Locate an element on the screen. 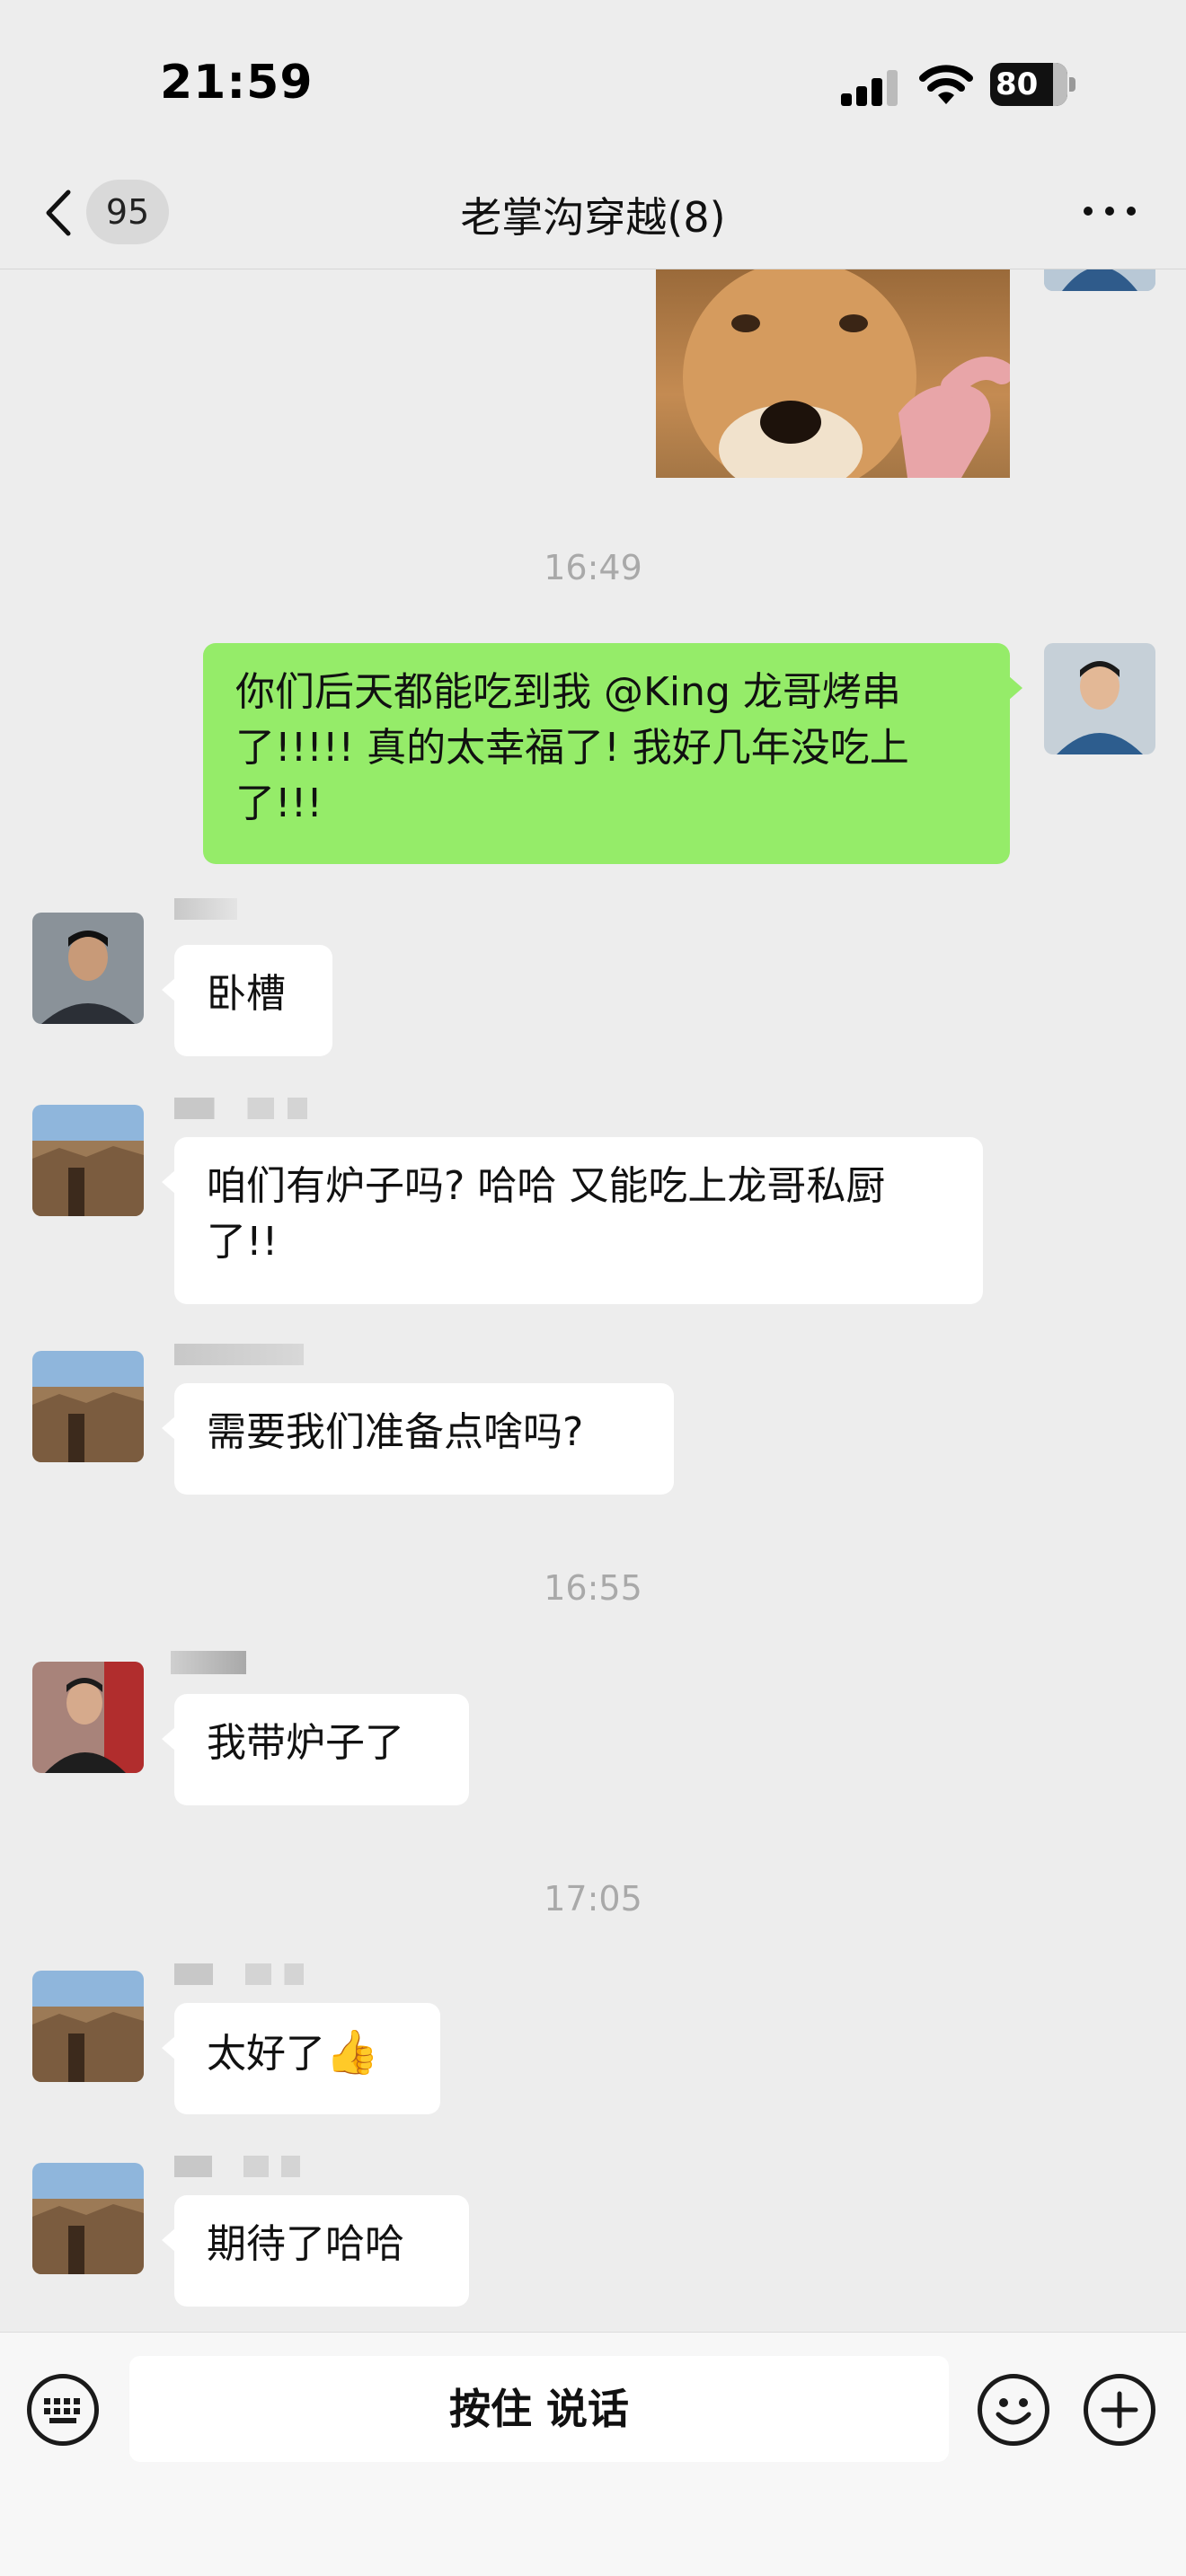 This screenshot has height=2576, width=1186. incoming-message-bubble: 卧槽 is located at coordinates (247, 1000).